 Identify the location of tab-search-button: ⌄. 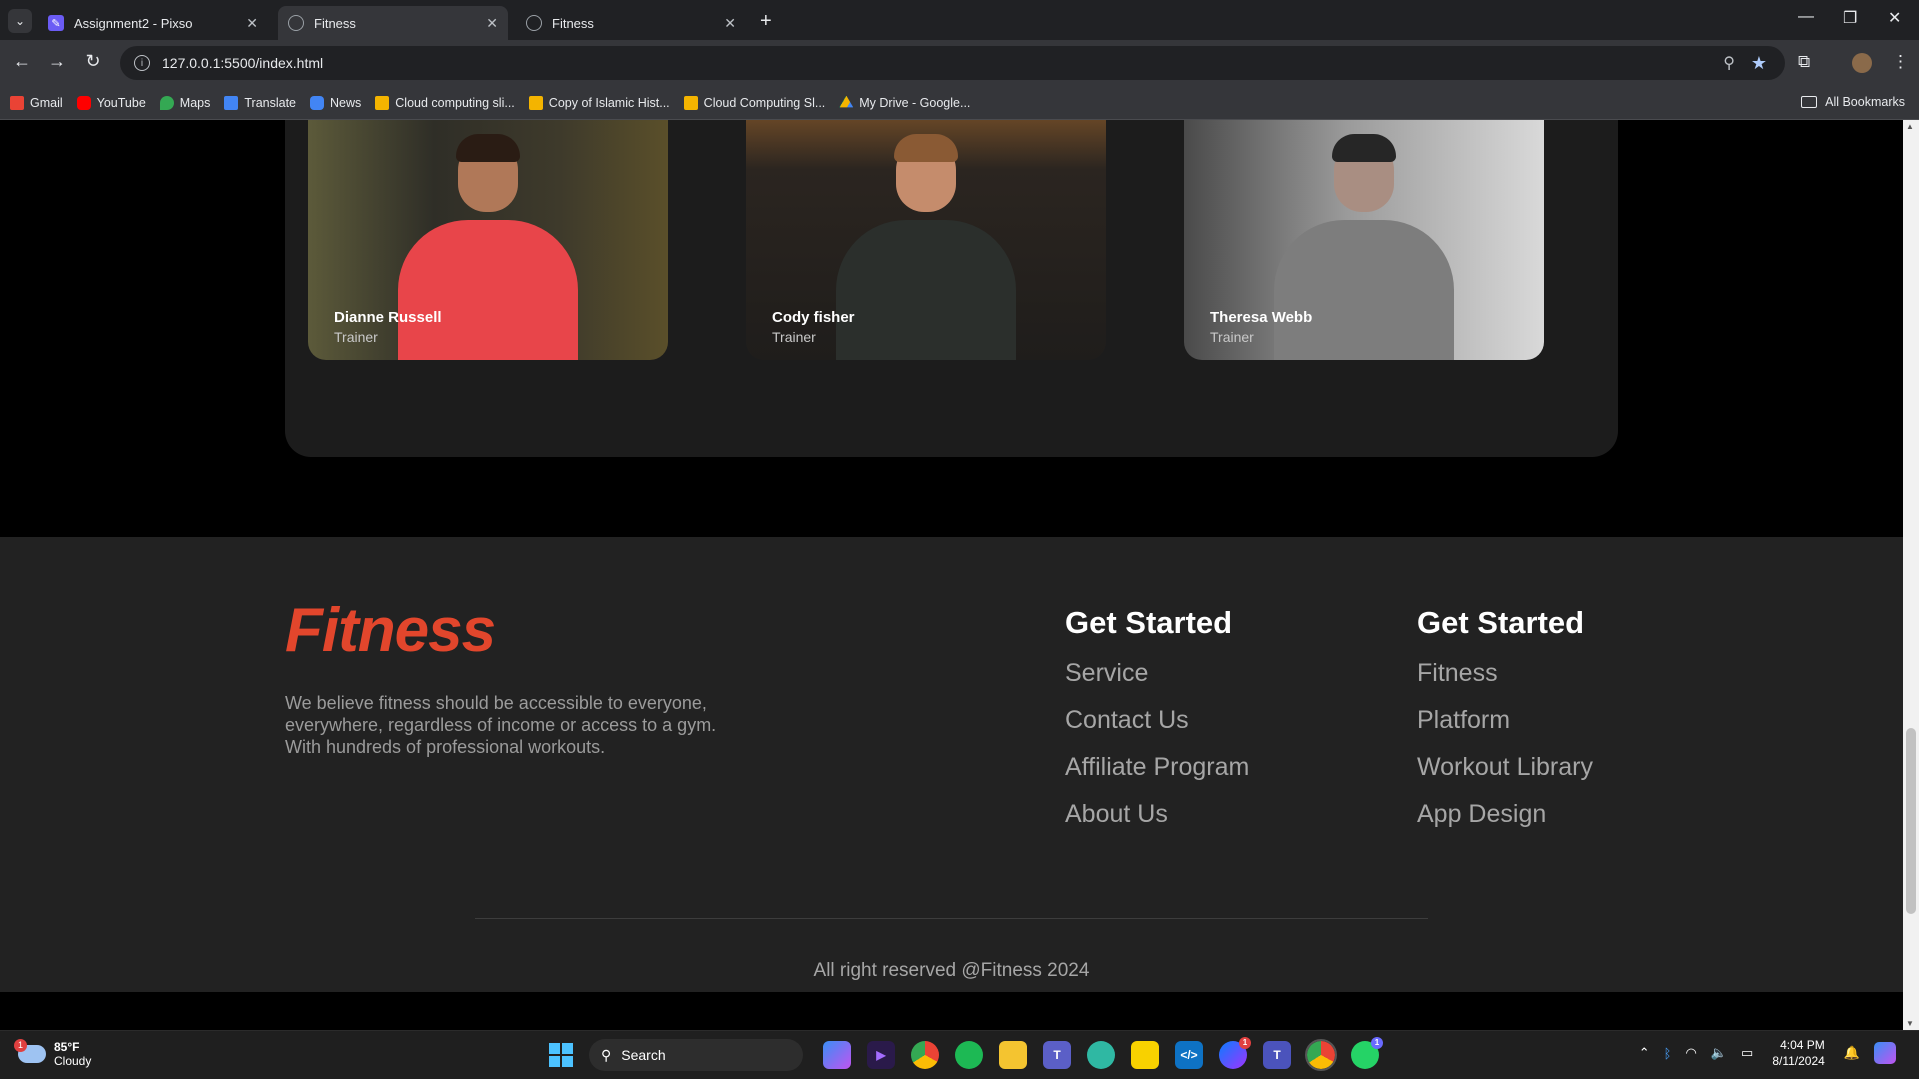
(20, 21).